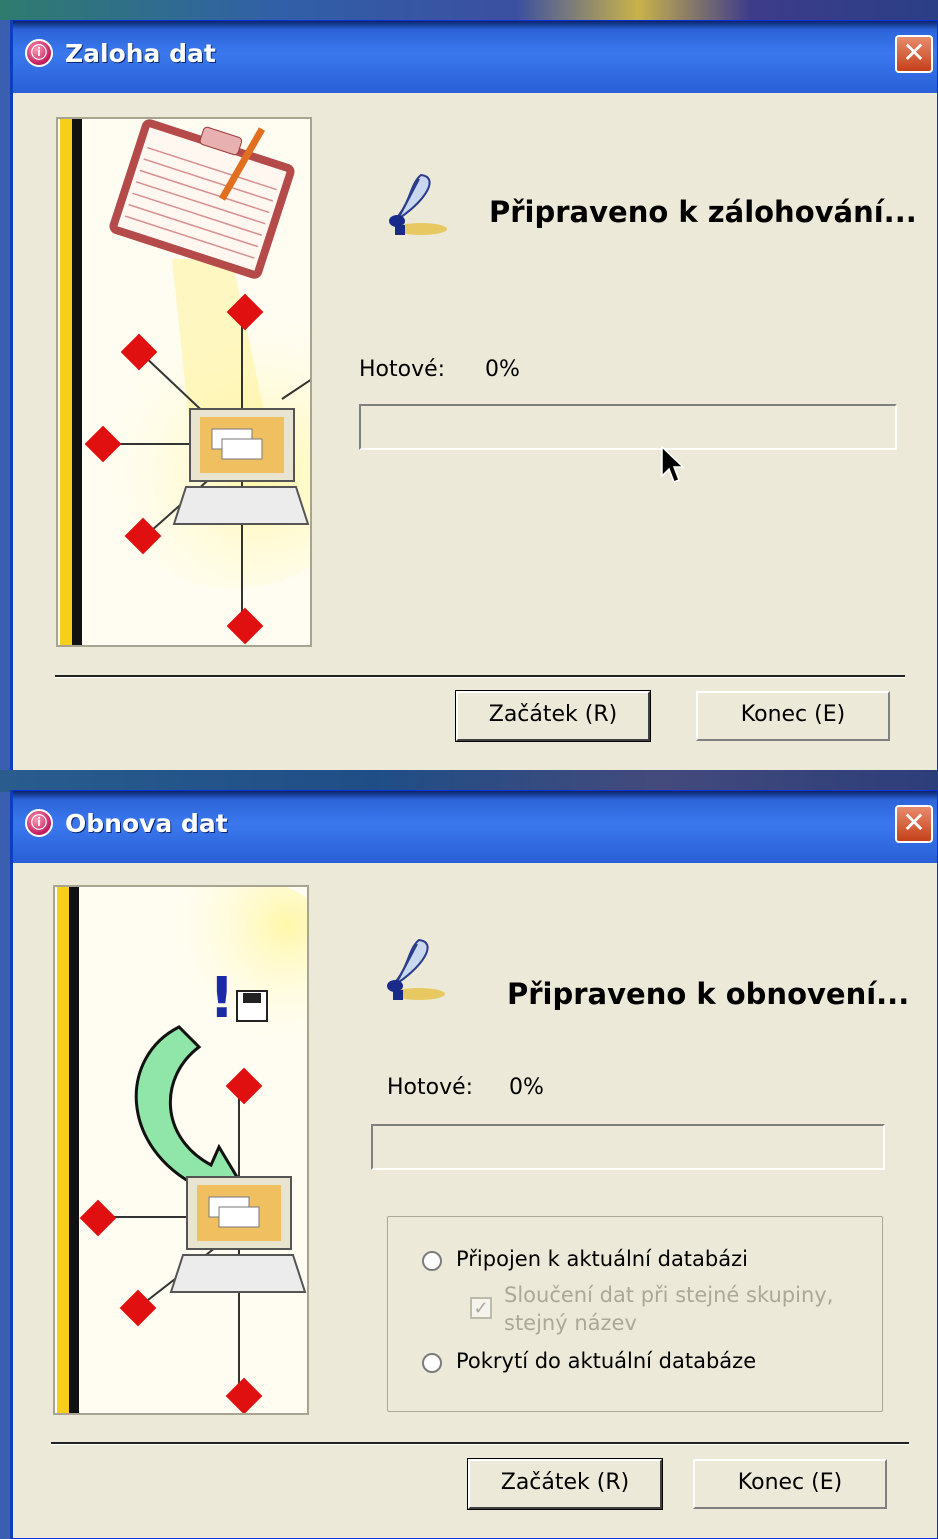  What do you see at coordinates (602, 1259) in the screenshot?
I see `connect-option-label: Připojen k aktuální databázi` at bounding box center [602, 1259].